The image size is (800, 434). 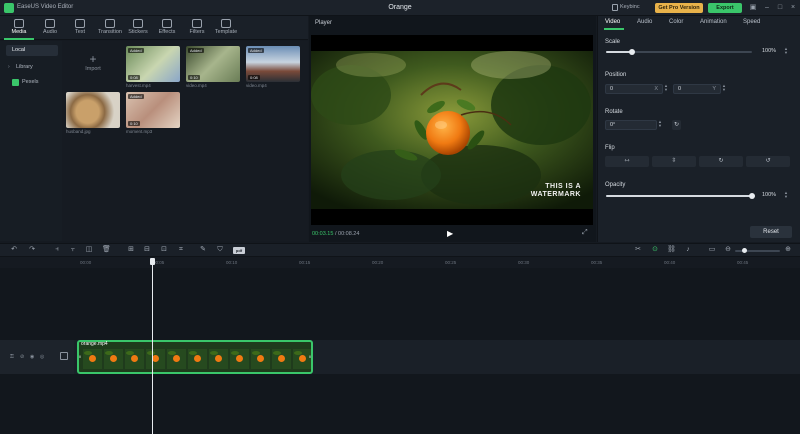 I want to click on trim-icon: ⫟, so click(x=73, y=250).